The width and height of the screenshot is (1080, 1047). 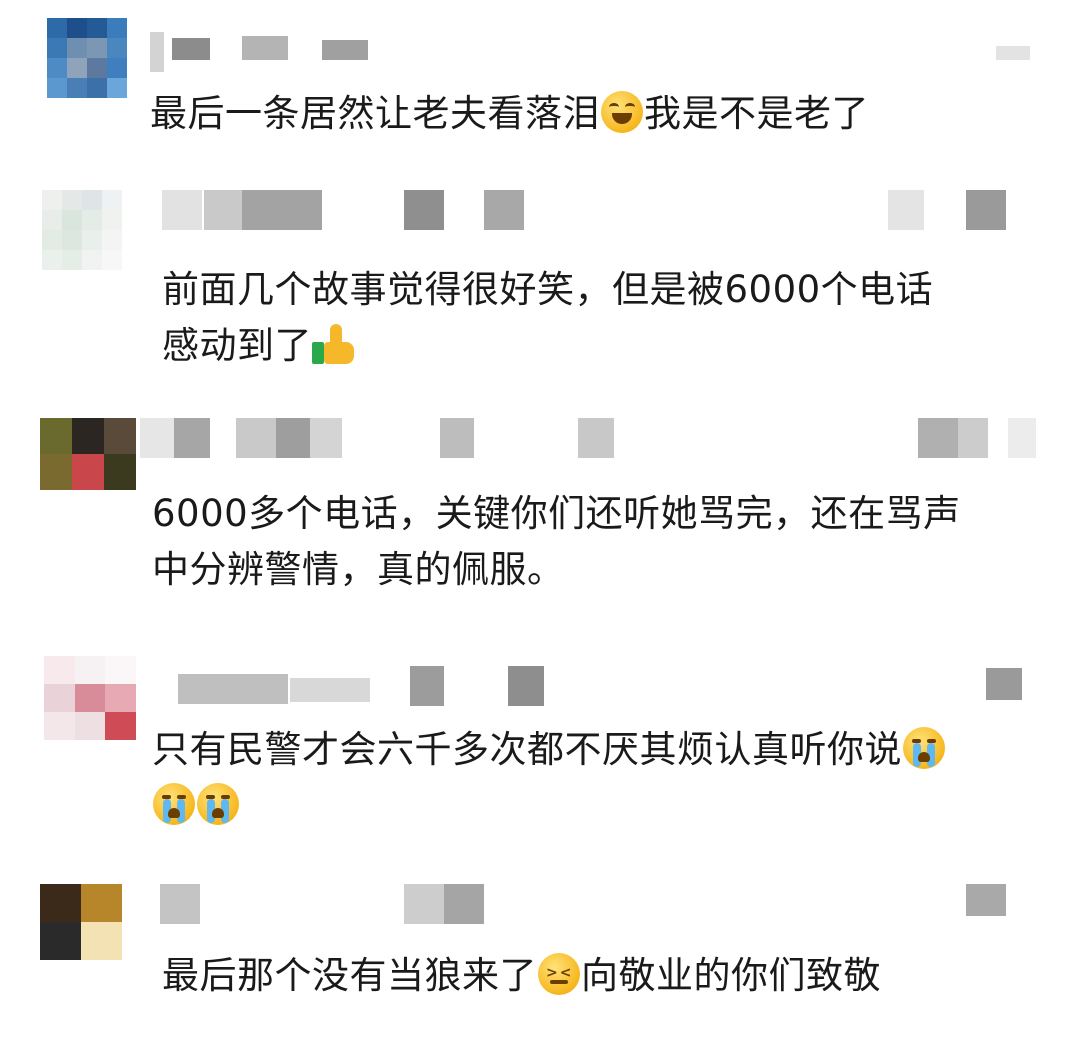 I want to click on comment-text: 最后一条居然让老夫看落泪 我是不是老了, so click(x=509, y=113).